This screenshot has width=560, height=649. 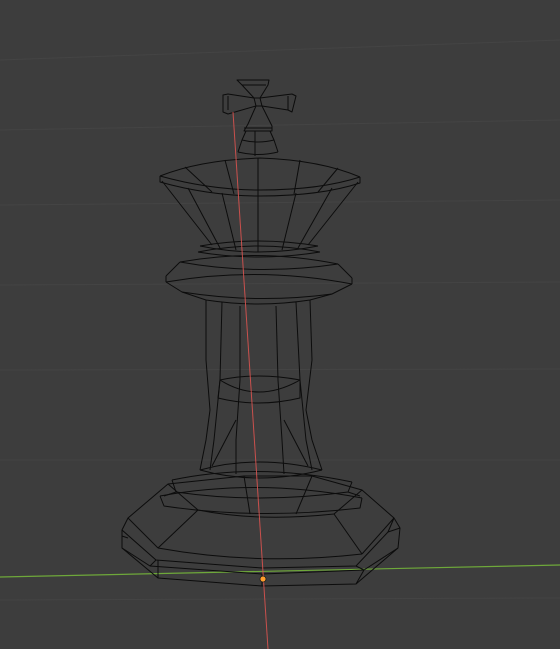 I want to click on origin-point, so click(x=263, y=579).